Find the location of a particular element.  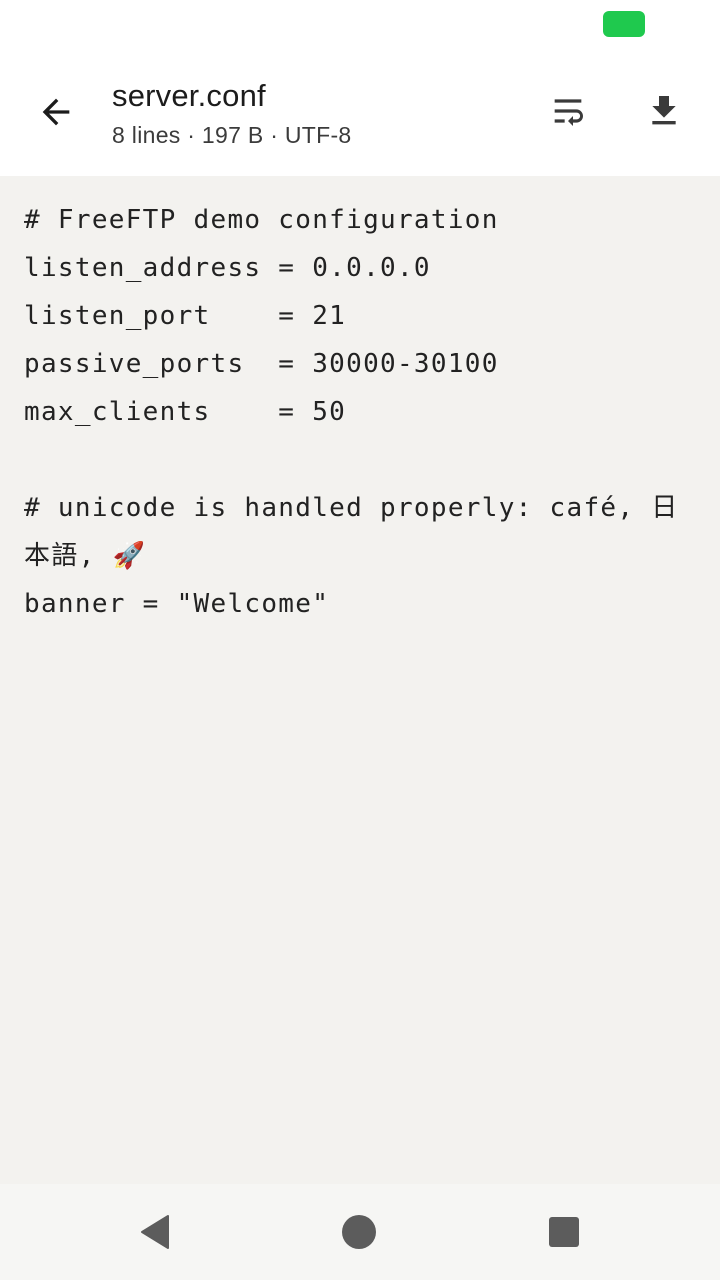

nav-recents-icon is located at coordinates (564, 1232).